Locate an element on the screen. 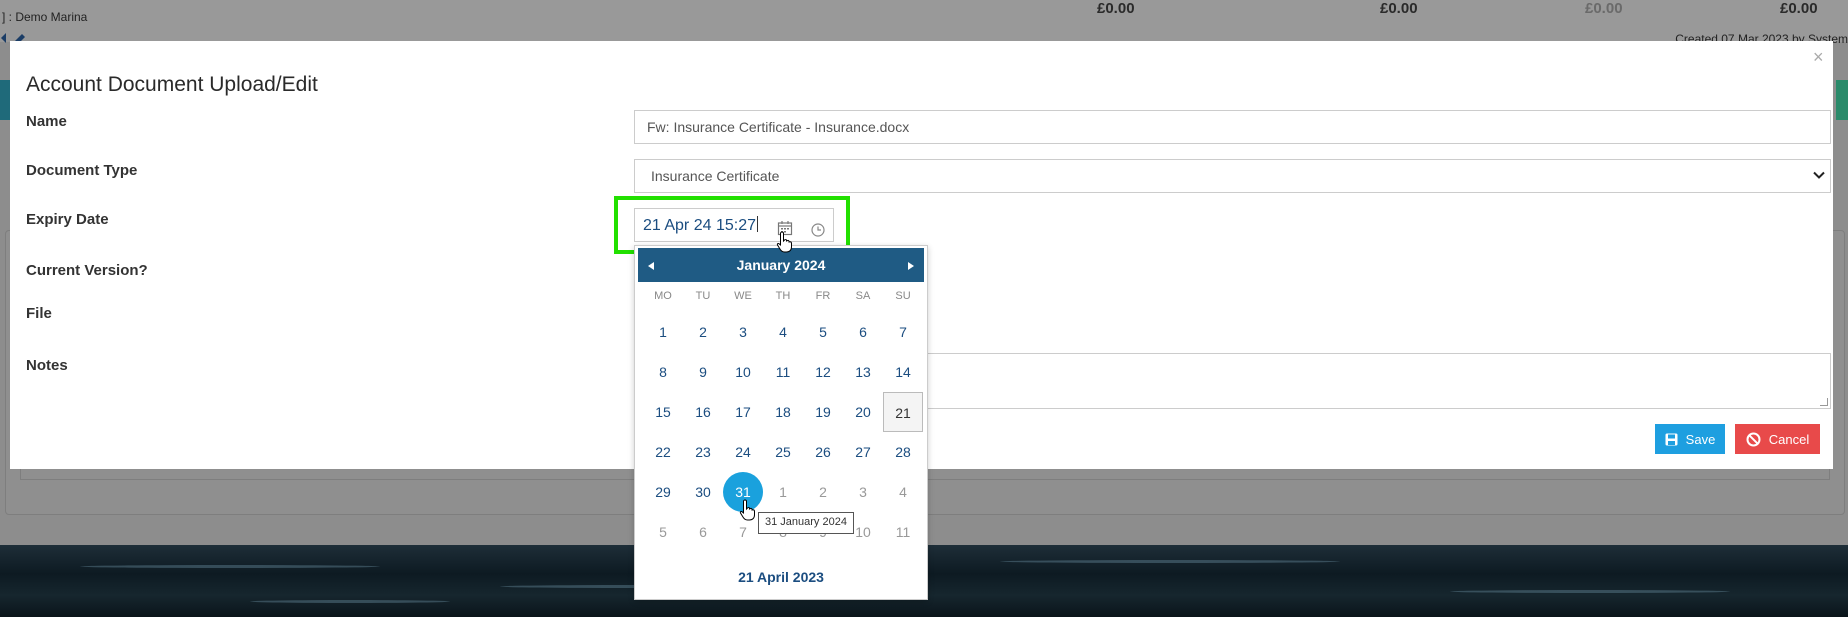 Image resolution: width=1848 pixels, height=617 pixels. weekday-label: SA is located at coordinates (863, 296).